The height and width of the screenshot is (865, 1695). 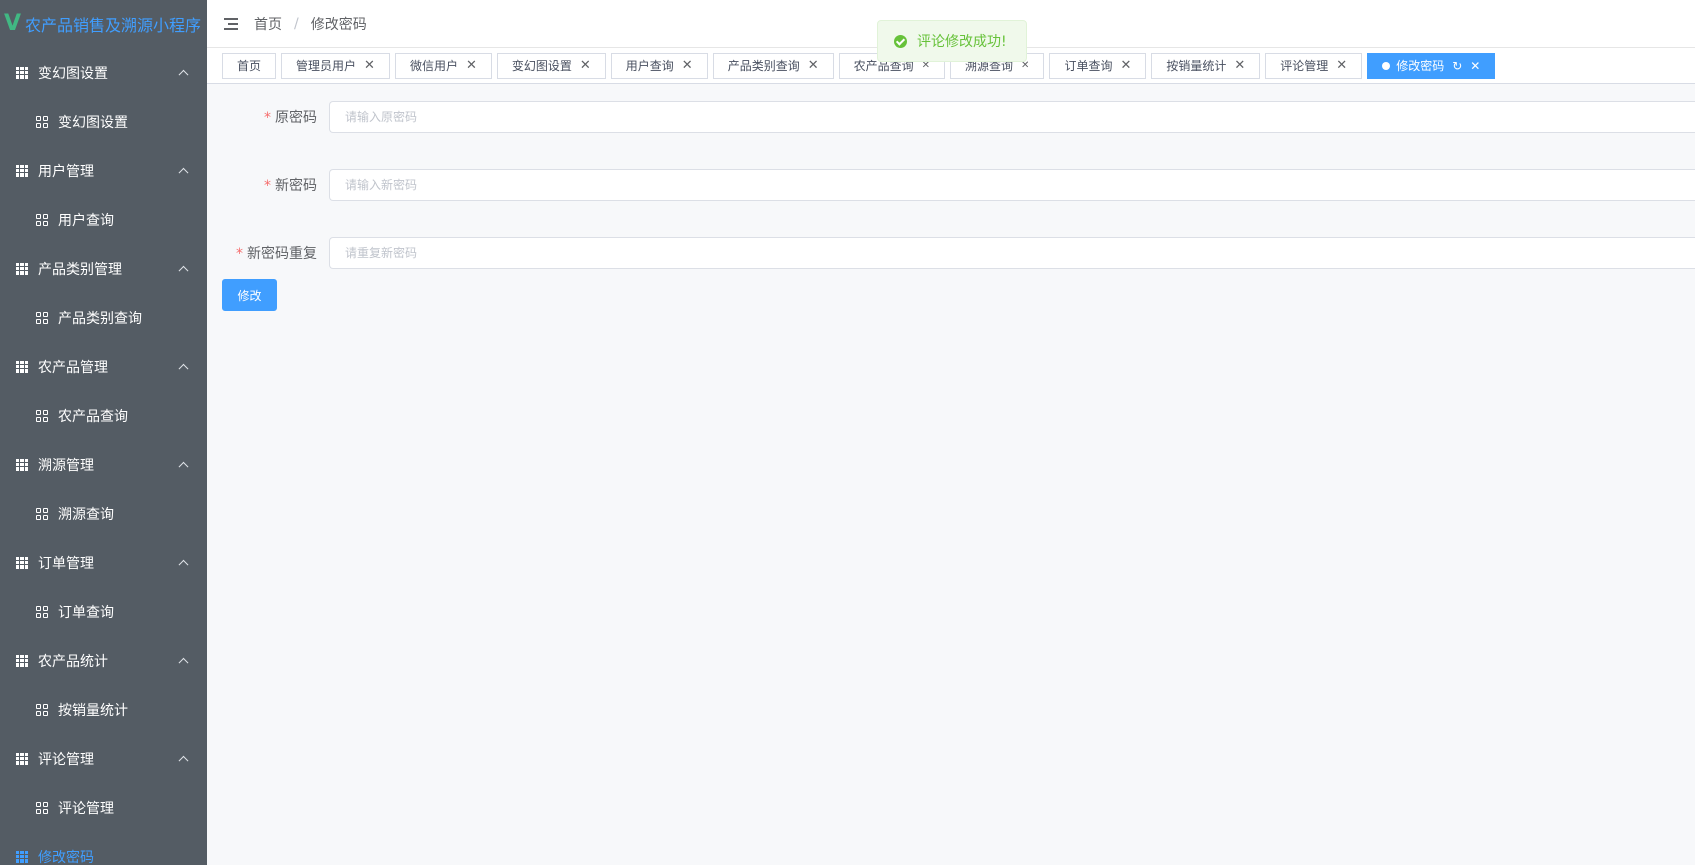 I want to click on tag-label: 订单查询, so click(x=1088, y=66).